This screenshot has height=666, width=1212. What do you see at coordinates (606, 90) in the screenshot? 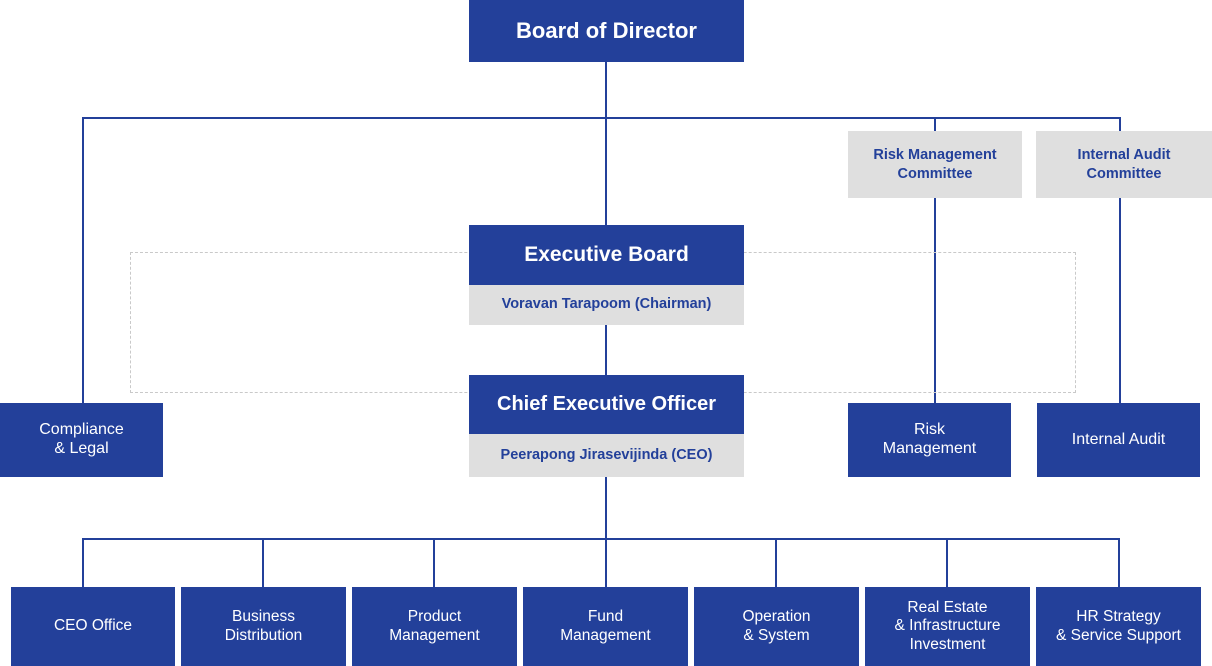
I see `connector-board-to-bus` at bounding box center [606, 90].